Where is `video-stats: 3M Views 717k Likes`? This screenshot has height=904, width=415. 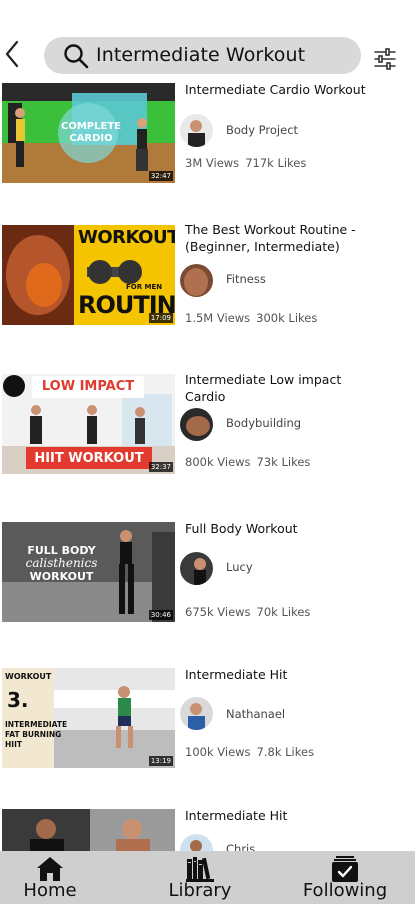 video-stats: 3M Views 717k Likes is located at coordinates (245, 163).